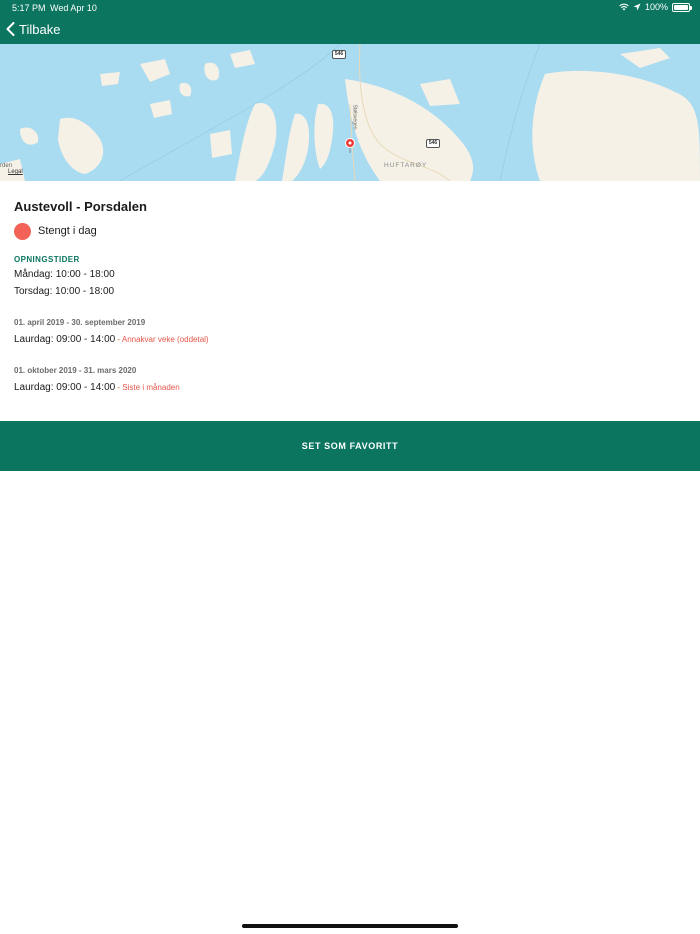  What do you see at coordinates (64, 291) in the screenshot?
I see `opening-hours-line: Torsdag: 10:00 - 18:00` at bounding box center [64, 291].